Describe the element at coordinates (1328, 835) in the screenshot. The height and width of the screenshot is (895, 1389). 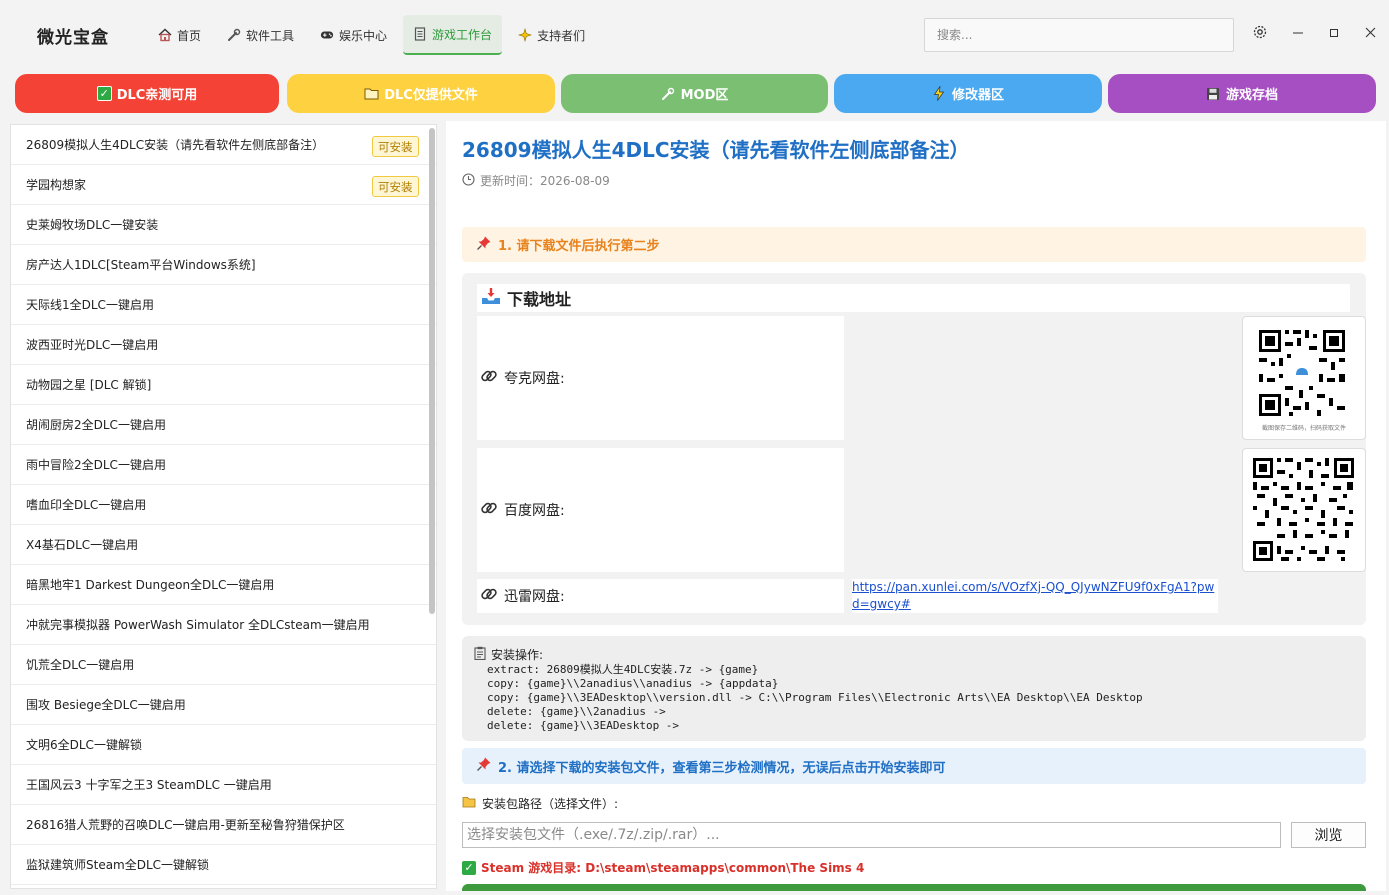
I see `browse-button: 浏览` at that location.